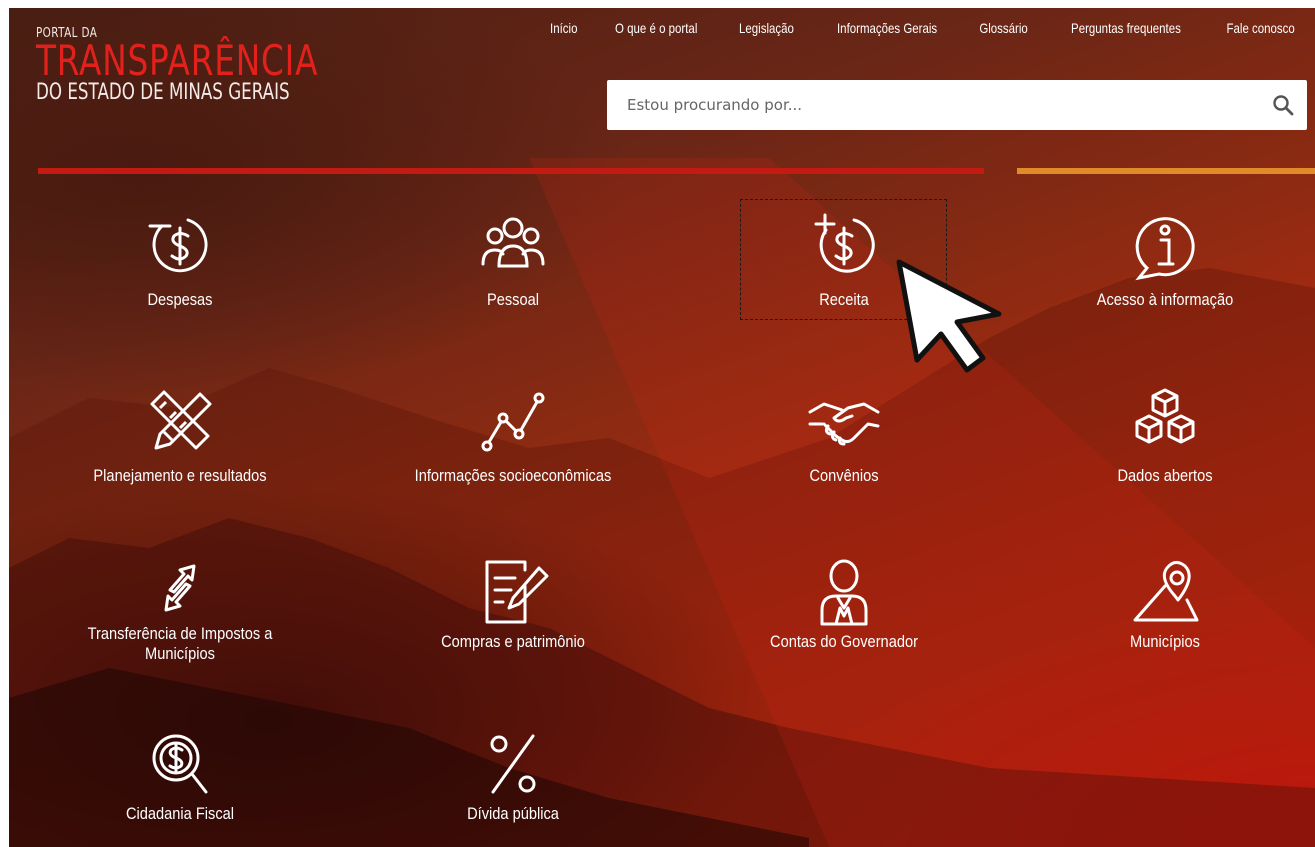  Describe the element at coordinates (927, 105) in the screenshot. I see `search-input` at that location.